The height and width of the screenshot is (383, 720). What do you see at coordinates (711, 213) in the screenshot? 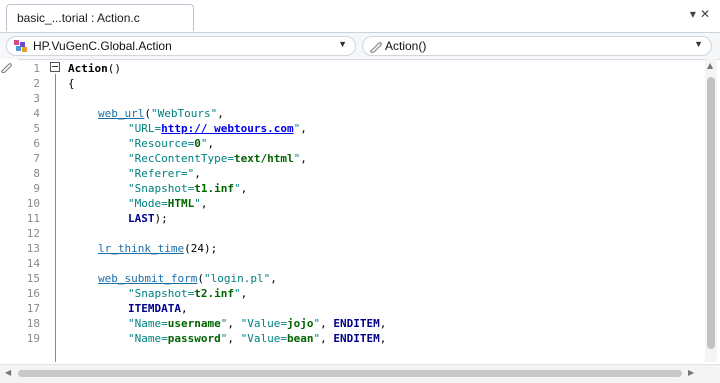
I see `vertical-scroll-thumb` at bounding box center [711, 213].